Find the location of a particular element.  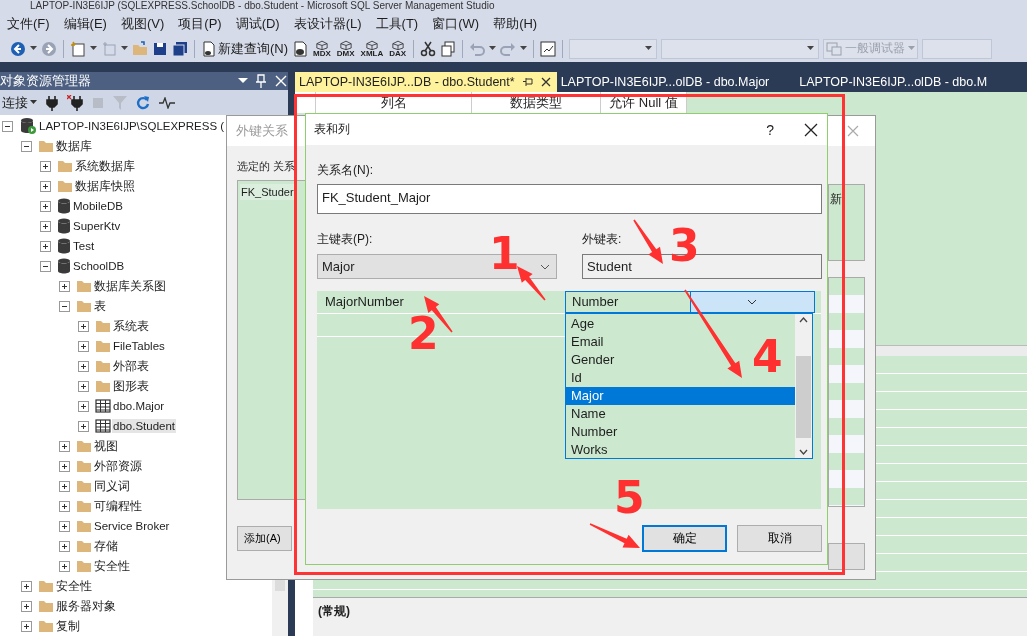

menu-item: 项目(P) is located at coordinates (200, 23).